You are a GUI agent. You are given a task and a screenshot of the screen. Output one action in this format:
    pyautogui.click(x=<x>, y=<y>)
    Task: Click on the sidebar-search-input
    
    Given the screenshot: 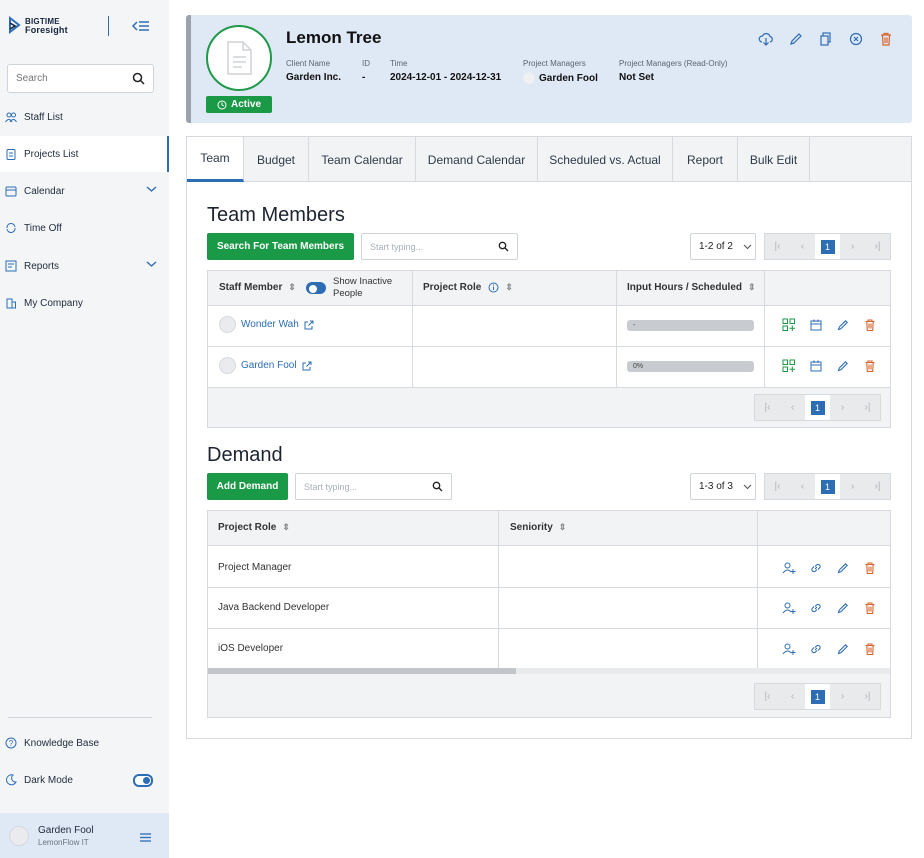 What is the action you would take?
    pyautogui.click(x=71, y=78)
    